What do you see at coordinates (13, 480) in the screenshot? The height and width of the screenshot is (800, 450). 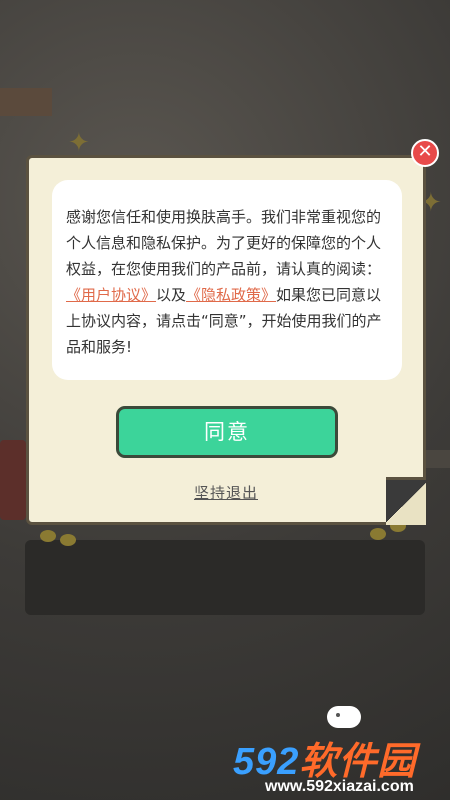 I see `bg-can` at bounding box center [13, 480].